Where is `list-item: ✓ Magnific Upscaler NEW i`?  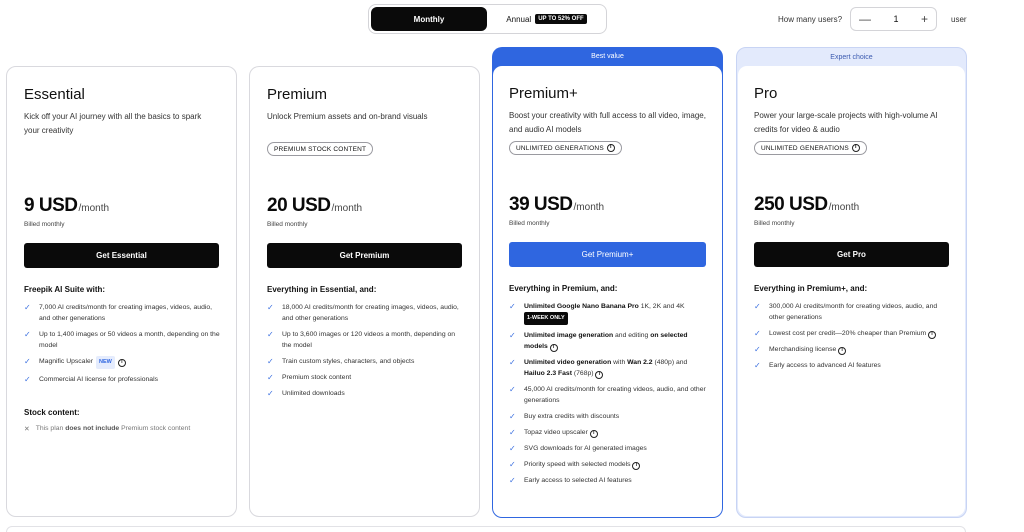 list-item: ✓ Magnific Upscaler NEW i is located at coordinates (123, 362).